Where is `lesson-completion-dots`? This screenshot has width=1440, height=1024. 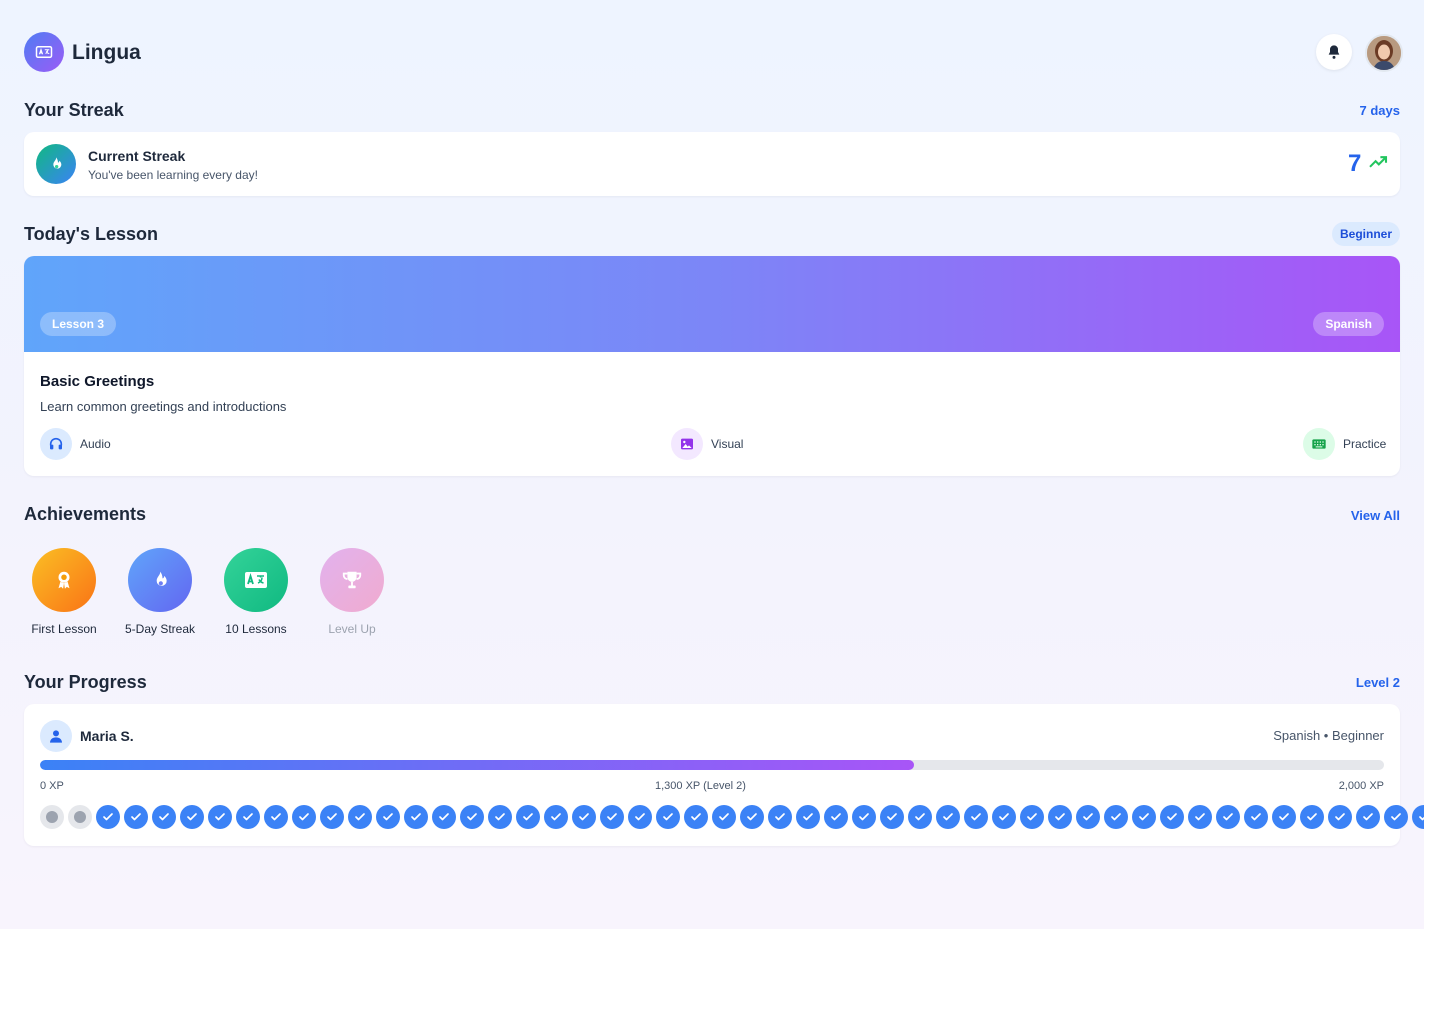
lesson-completion-dots is located at coordinates (732, 817).